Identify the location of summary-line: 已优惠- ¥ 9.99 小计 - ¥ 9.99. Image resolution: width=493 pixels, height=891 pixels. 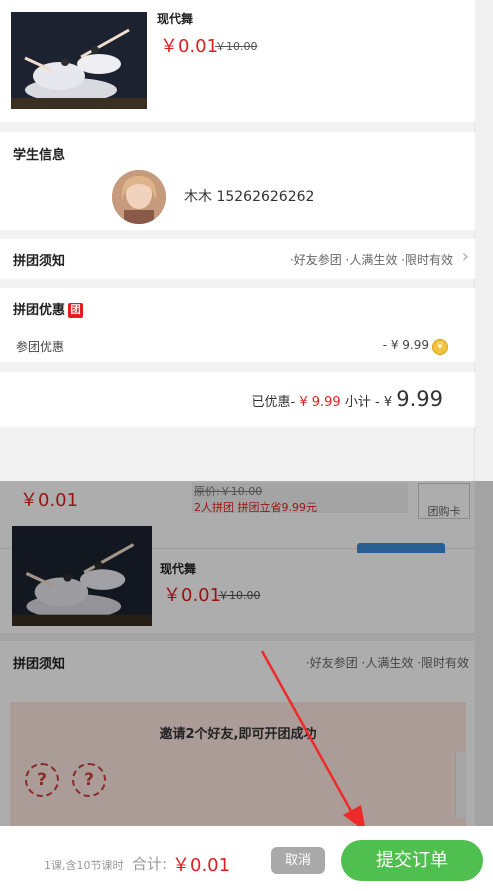
(347, 399).